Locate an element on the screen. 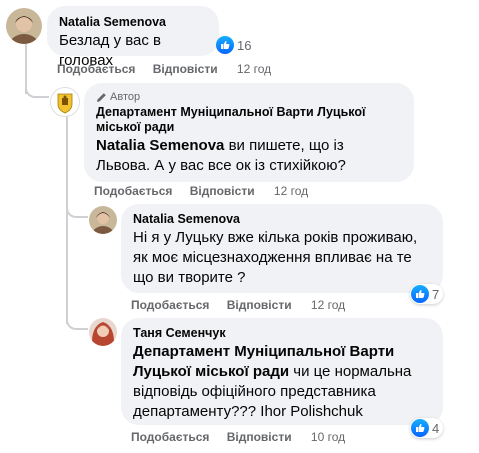 Image resolution: width=479 pixels, height=453 pixels. comment-actions: Подобається Відповісти 10 год is located at coordinates (245, 437).